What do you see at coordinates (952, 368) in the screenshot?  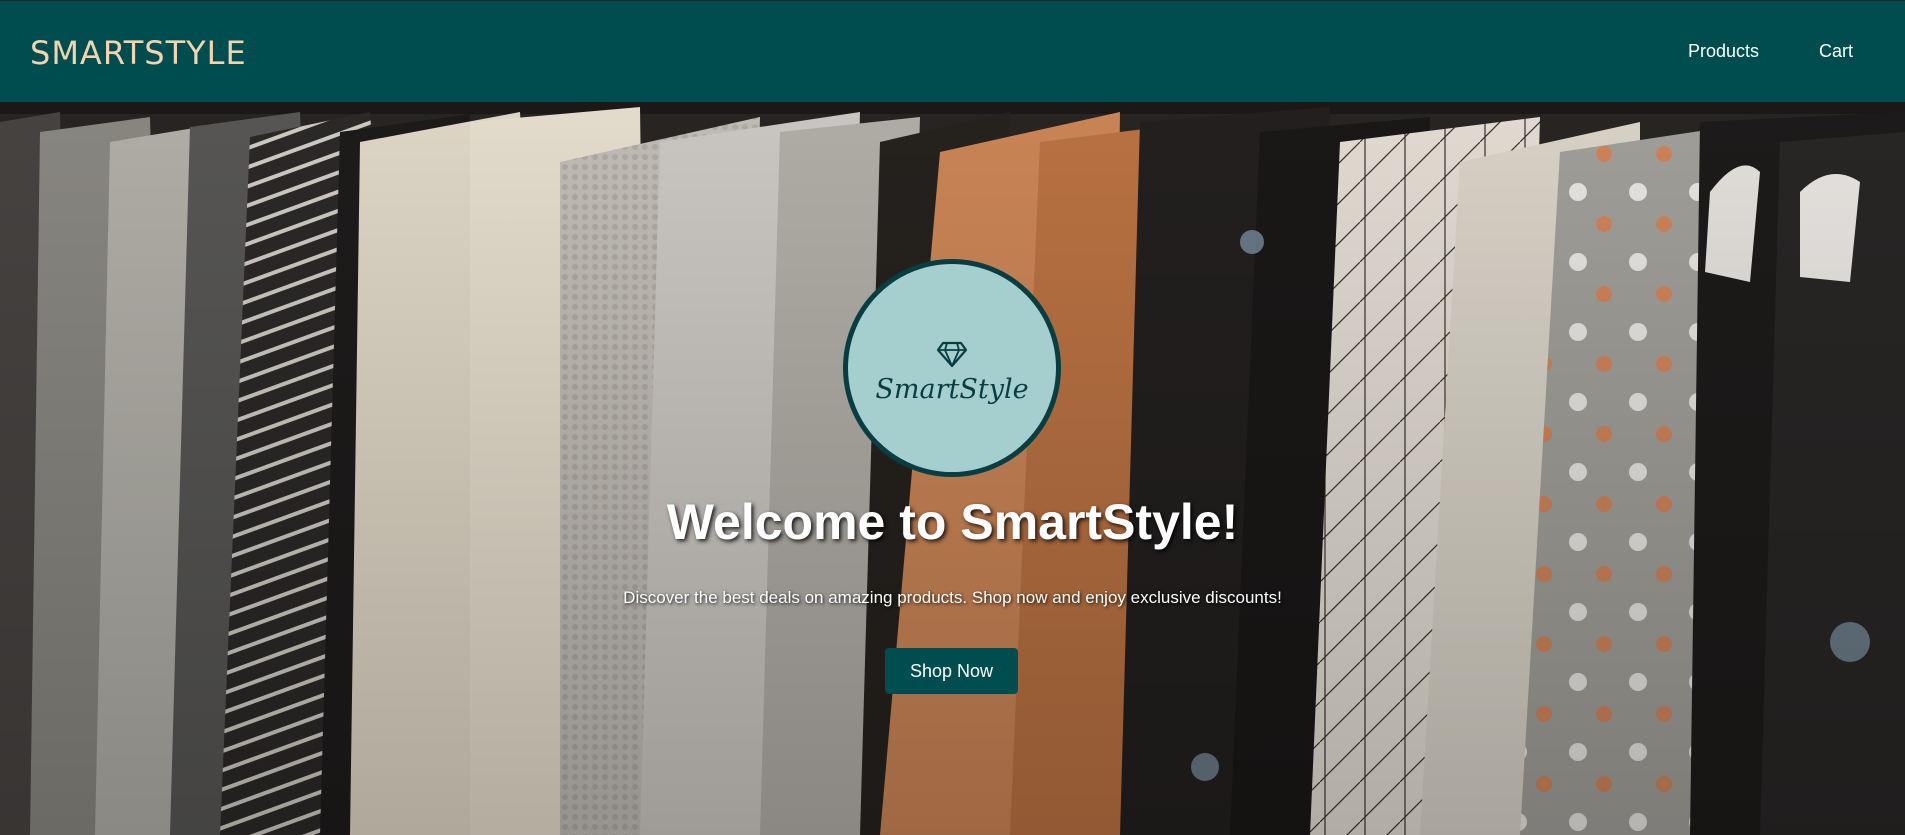 I see `brand-emblem: SmartStyle` at bounding box center [952, 368].